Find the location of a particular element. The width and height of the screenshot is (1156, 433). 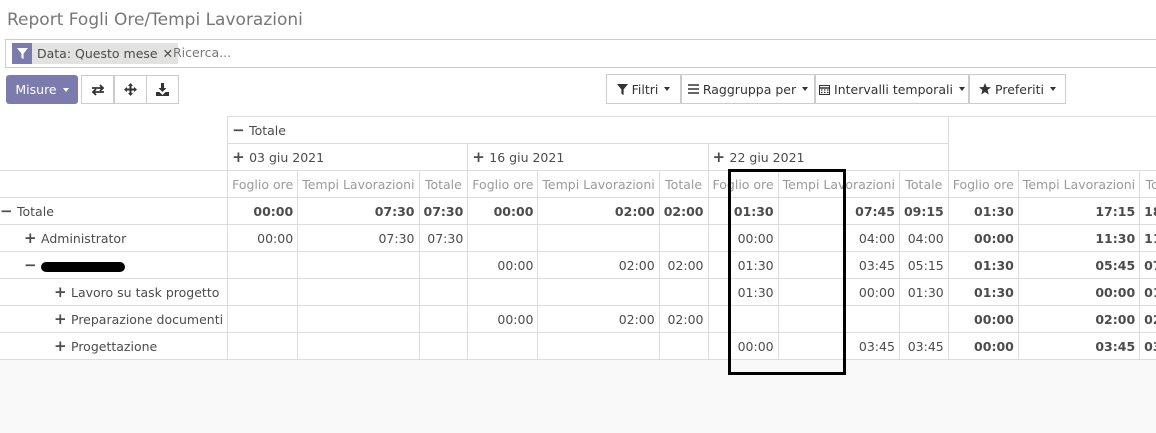

bars-icon is located at coordinates (693, 89).